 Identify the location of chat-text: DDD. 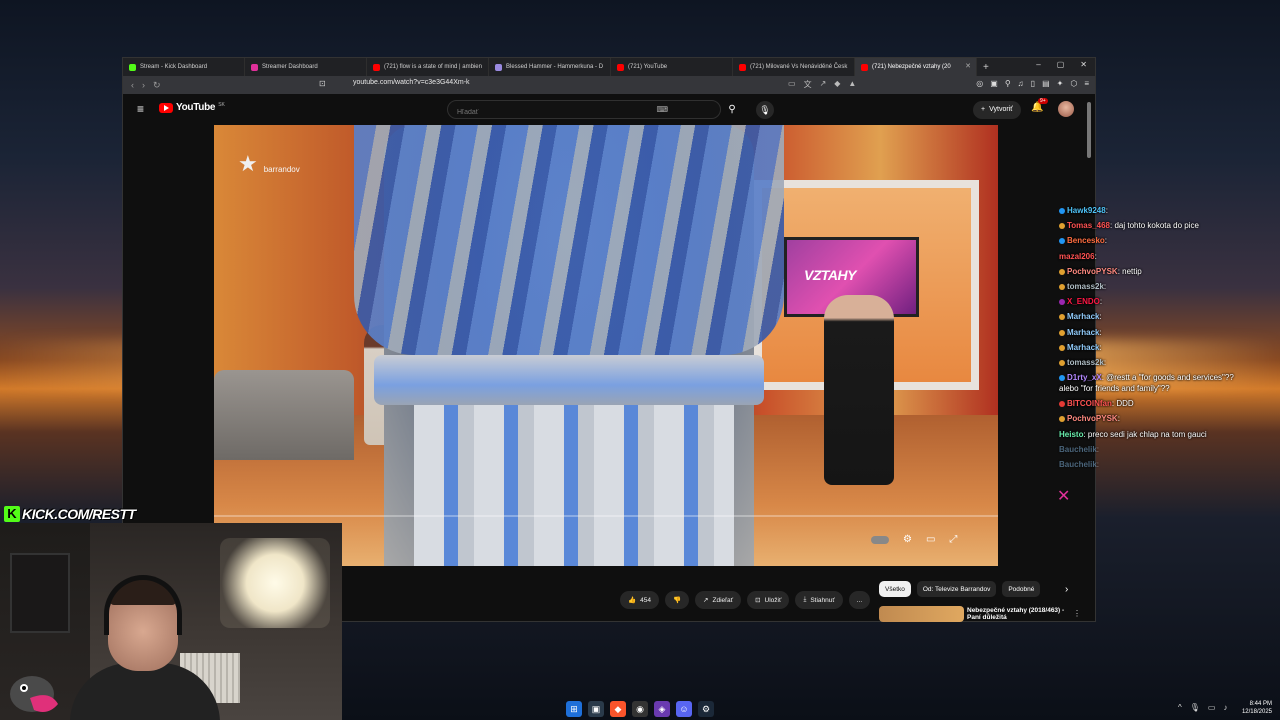
(1125, 404).